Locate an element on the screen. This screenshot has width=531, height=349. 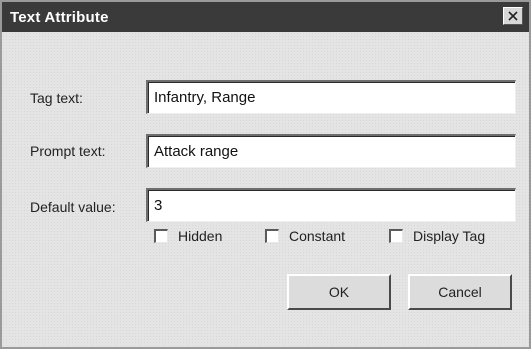
tag-text-label: Tag text: is located at coordinates (56, 98).